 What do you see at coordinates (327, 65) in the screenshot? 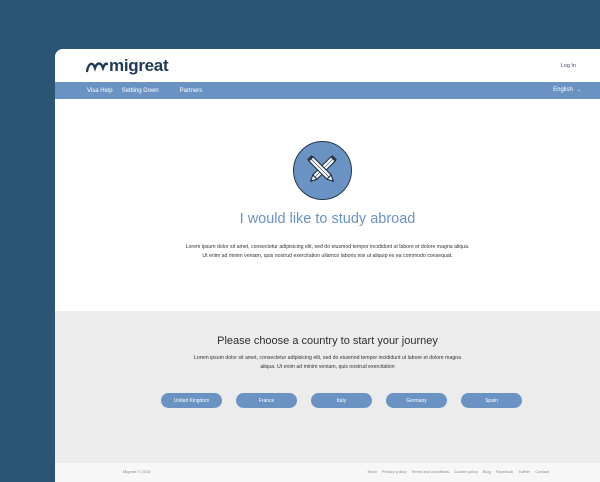
I see `top-bar: migreat Log In` at bounding box center [327, 65].